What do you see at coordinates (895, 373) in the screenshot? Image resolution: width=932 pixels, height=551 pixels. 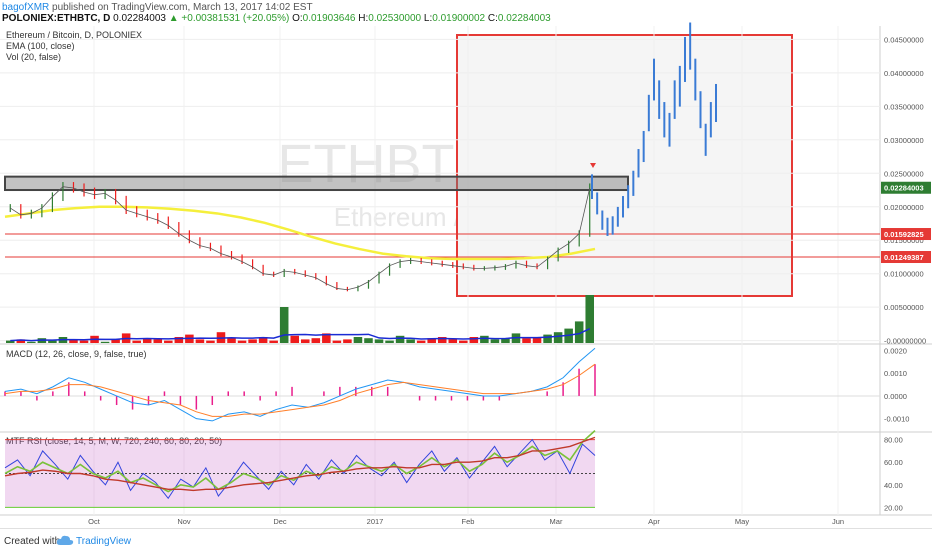 I see `macd-y-tick: 0.0010` at bounding box center [895, 373].